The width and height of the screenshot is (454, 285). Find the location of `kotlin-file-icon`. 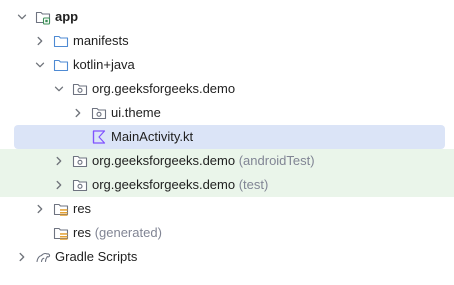

kotlin-file-icon is located at coordinates (99, 137).